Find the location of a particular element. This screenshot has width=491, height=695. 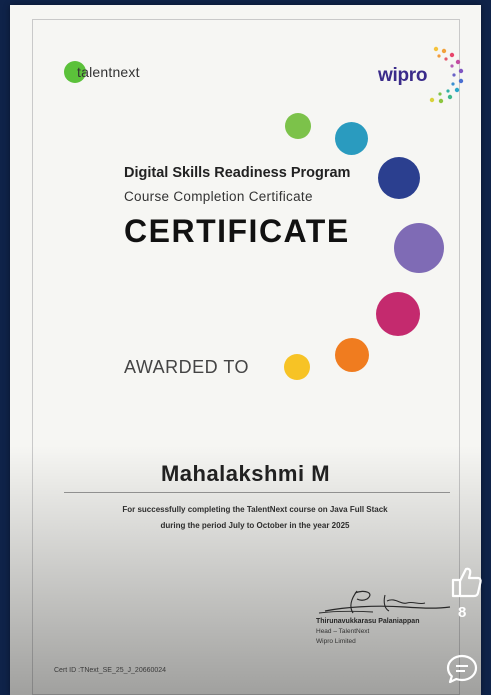

decorative-dot-yellow is located at coordinates (297, 367).